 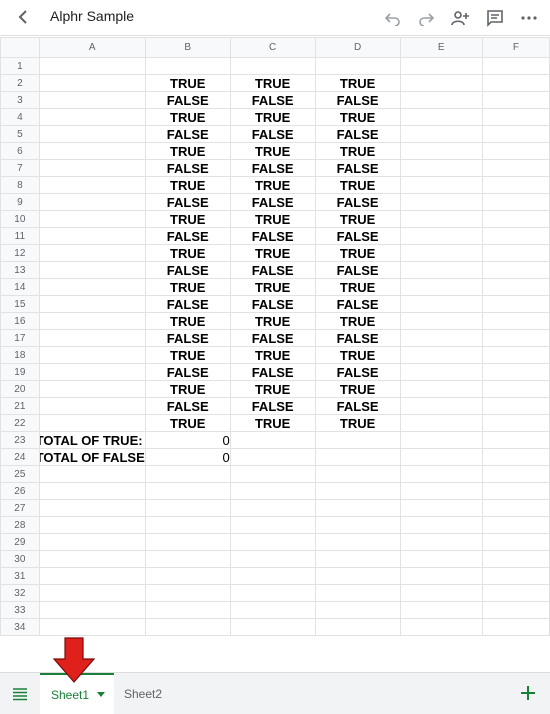 I want to click on add-person-icon, so click(x=460, y=18).